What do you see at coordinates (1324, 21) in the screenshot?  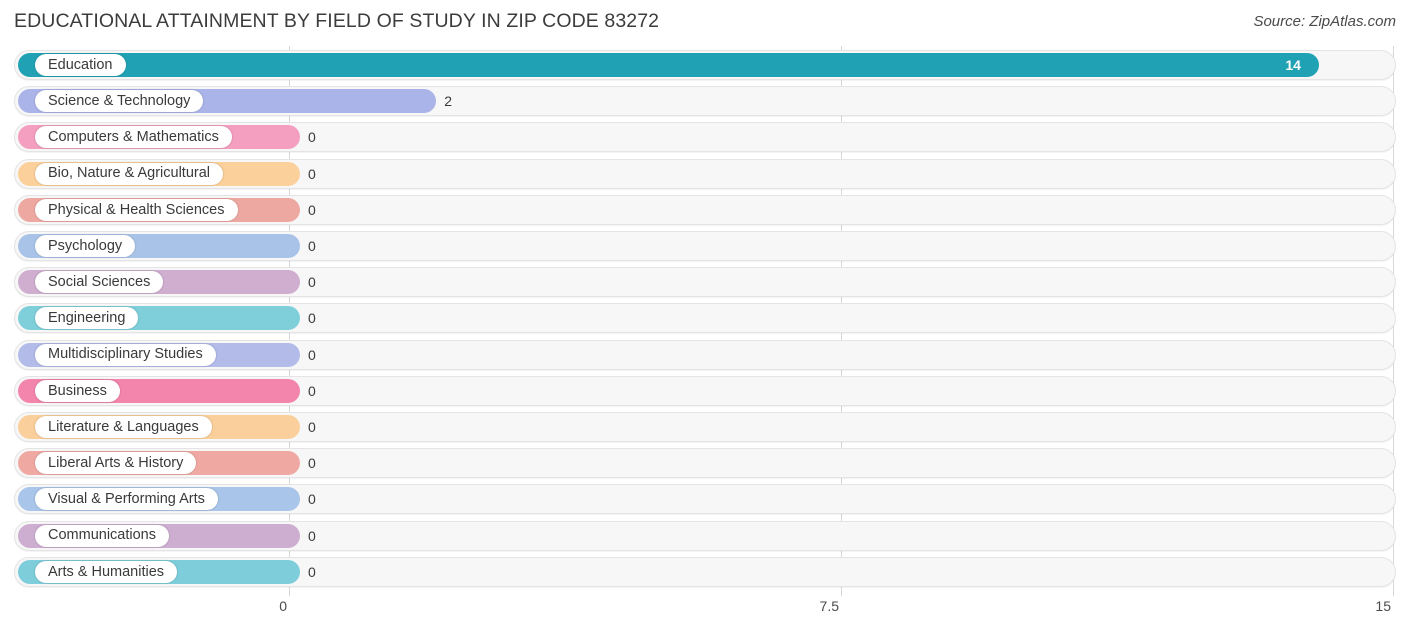 I see `source-attribution: Source: ZipAtlas.com` at bounding box center [1324, 21].